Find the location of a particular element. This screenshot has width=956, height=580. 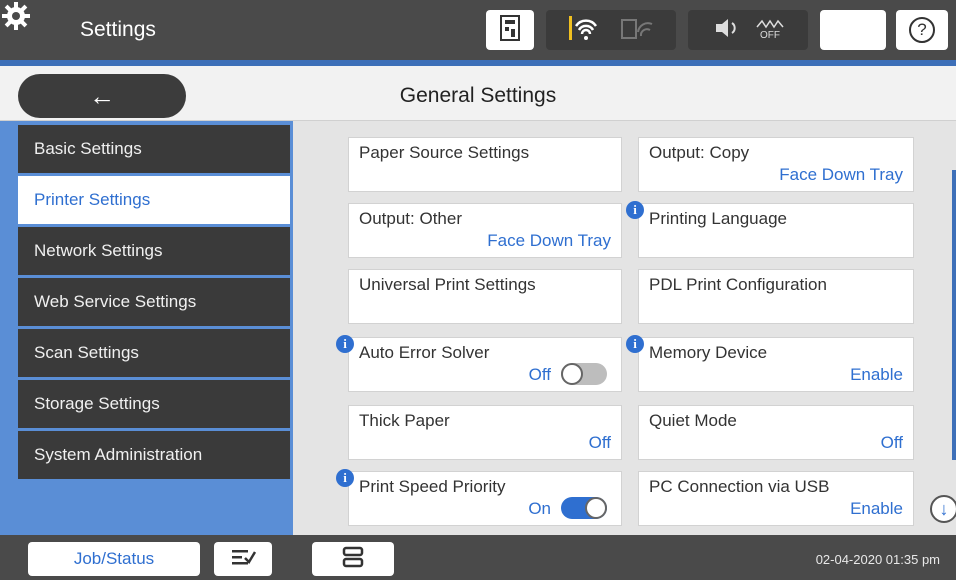

printer-status-icon is located at coordinates (510, 30).